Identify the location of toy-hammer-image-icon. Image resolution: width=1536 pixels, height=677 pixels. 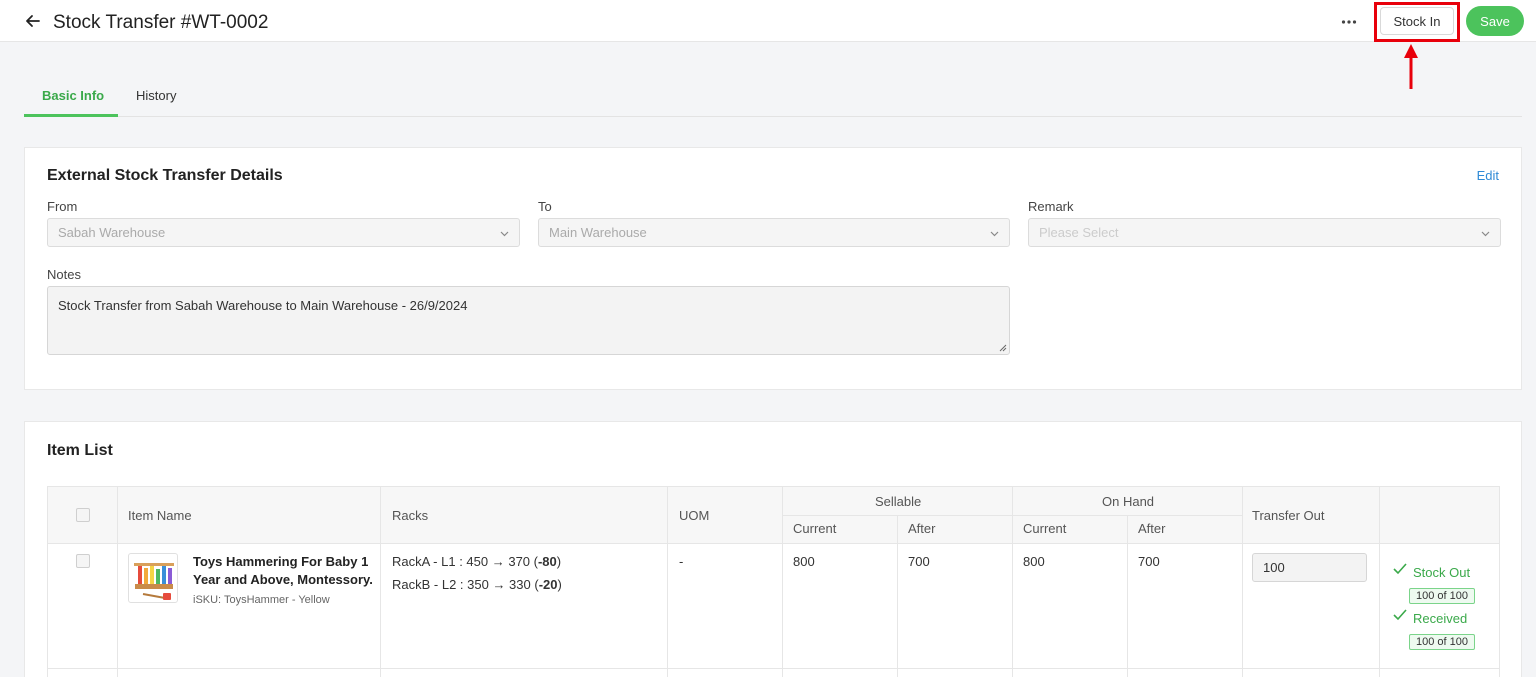
(154, 581).